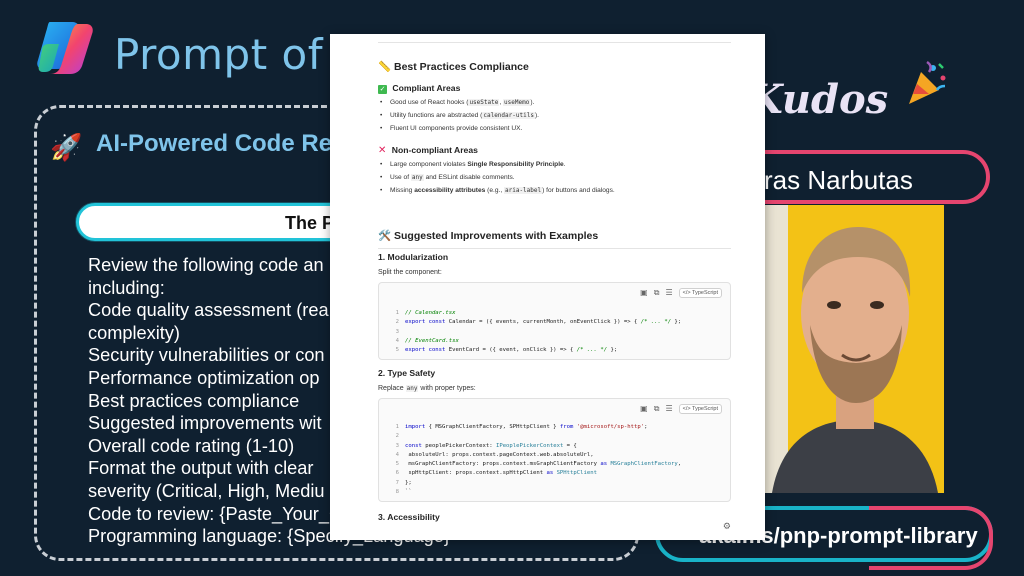 This screenshot has width=1024, height=576. I want to click on document-settings-icon: ⚙, so click(727, 526).